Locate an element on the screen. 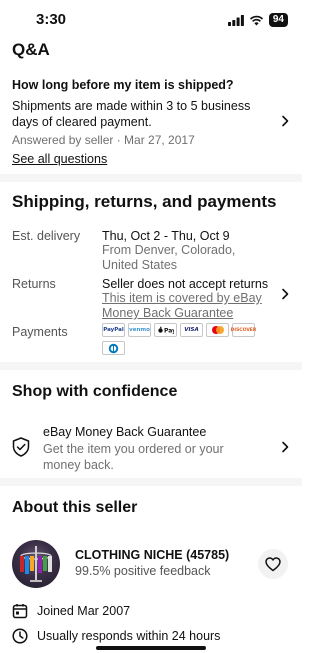 The width and height of the screenshot is (320, 653). svg-text: Pay is located at coordinates (169, 331).